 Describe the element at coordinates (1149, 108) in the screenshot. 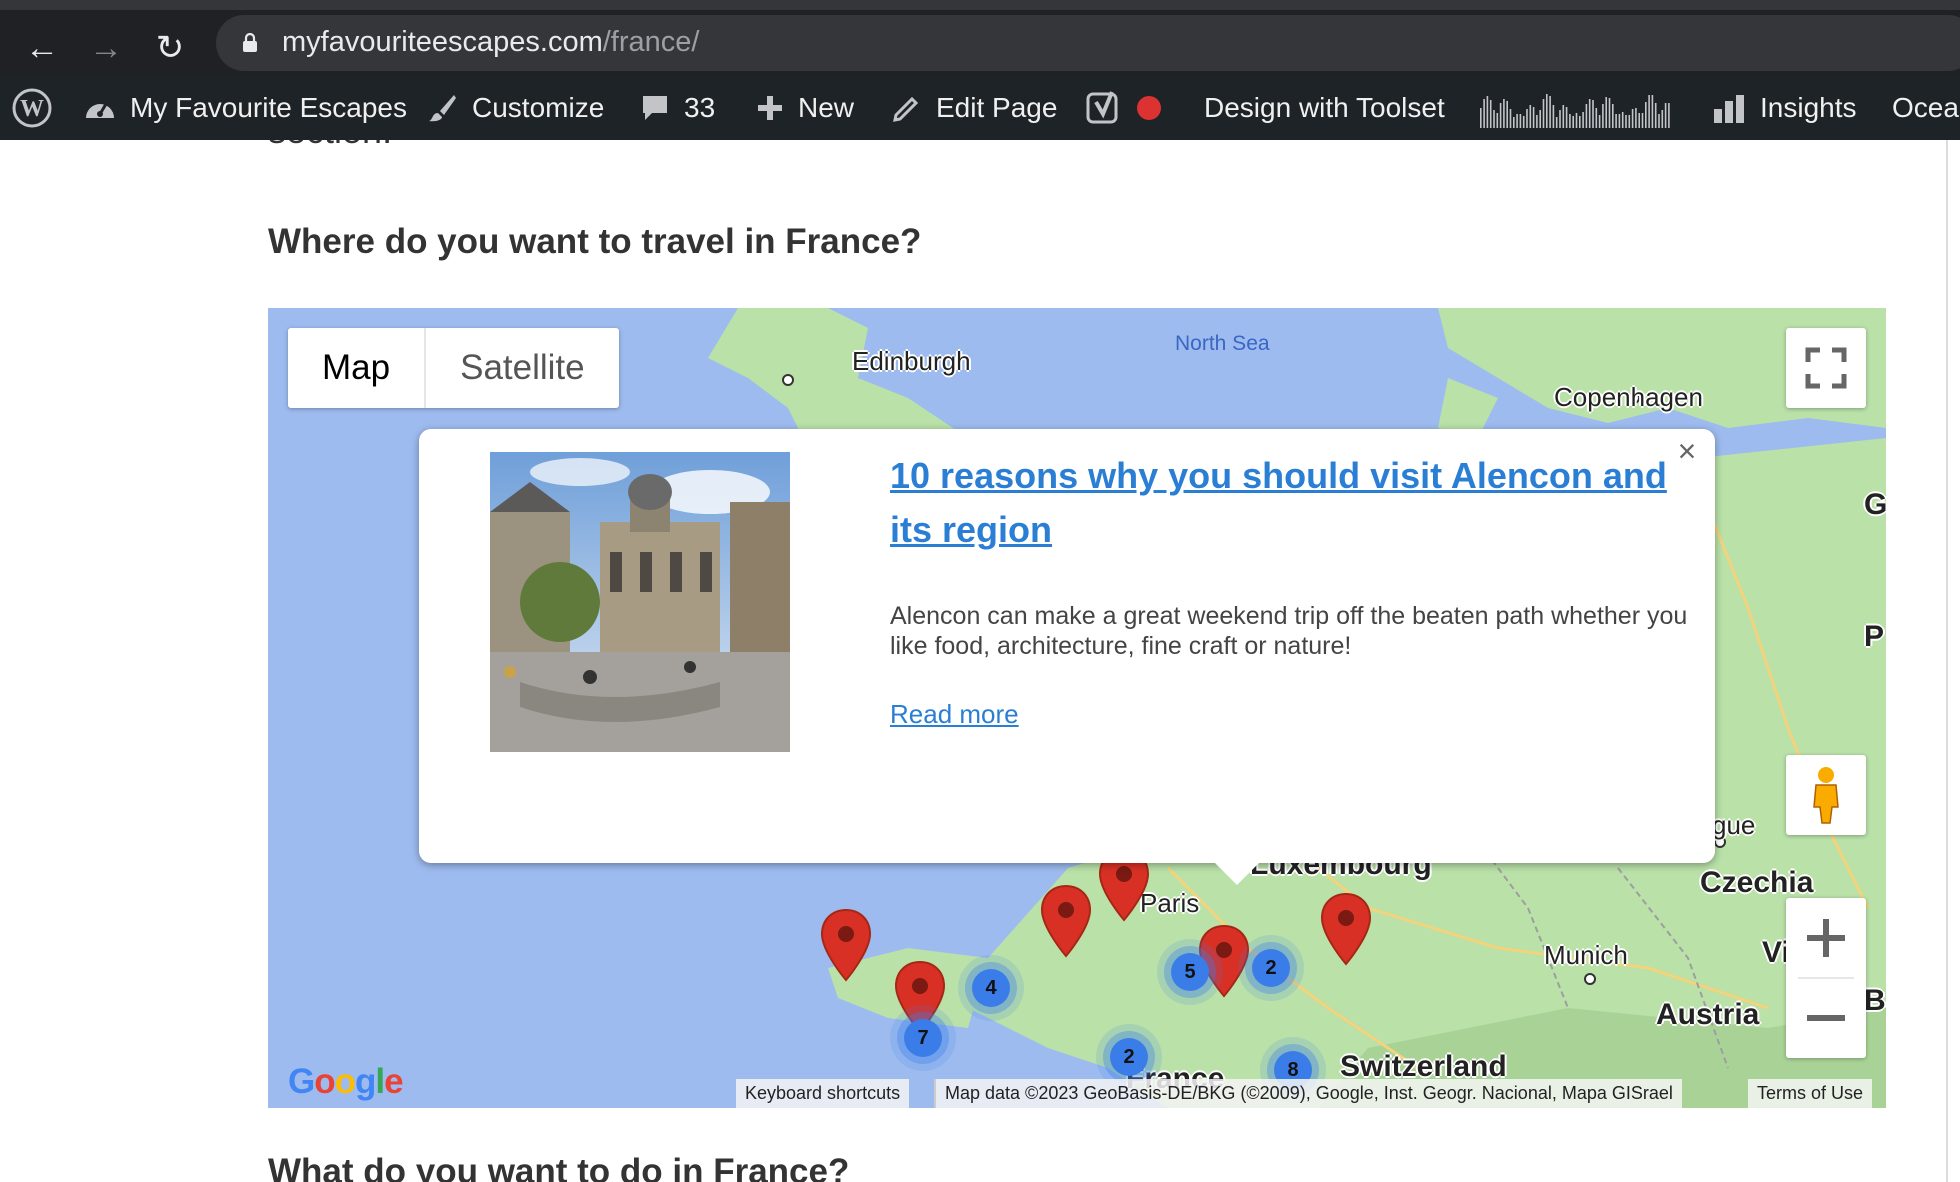

I see `seo-status-dot-icon` at that location.